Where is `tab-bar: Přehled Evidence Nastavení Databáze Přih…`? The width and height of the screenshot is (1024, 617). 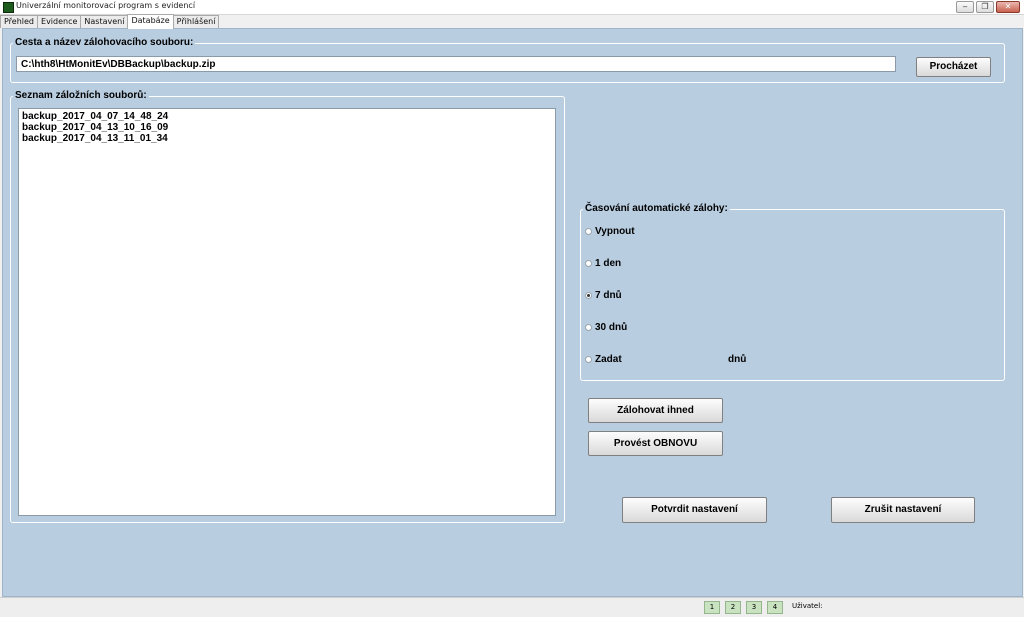
tab-bar: Přehled Evidence Nastavení Databáze Přih… is located at coordinates (110, 21).